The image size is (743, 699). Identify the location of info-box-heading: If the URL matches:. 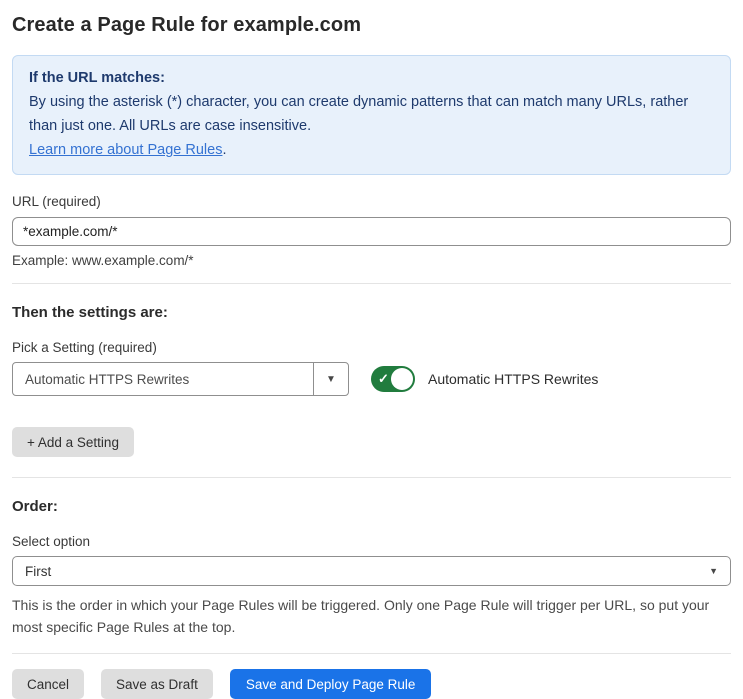
(97, 78).